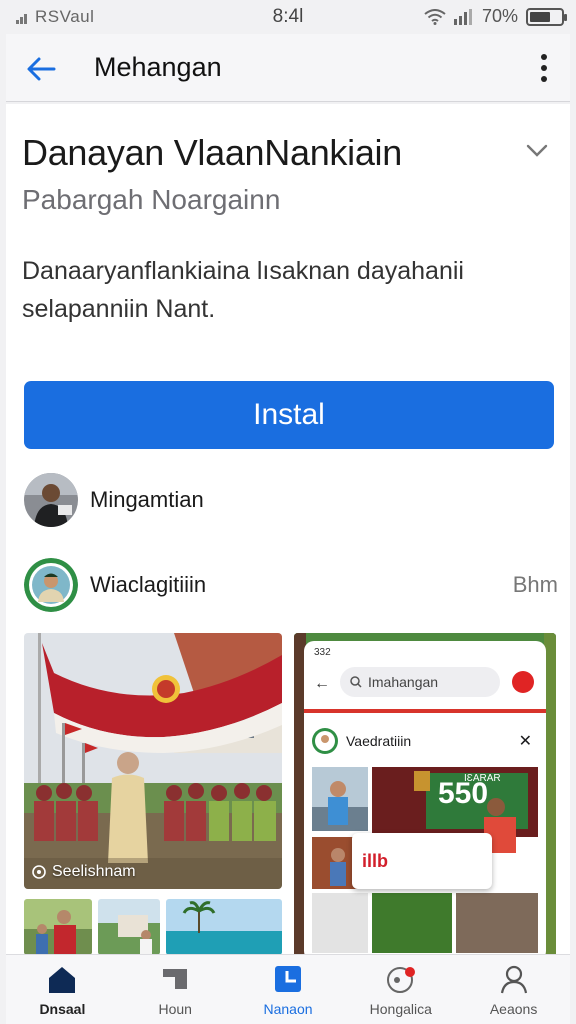  I want to click on mock-back-icon: ←, so click(322, 683).